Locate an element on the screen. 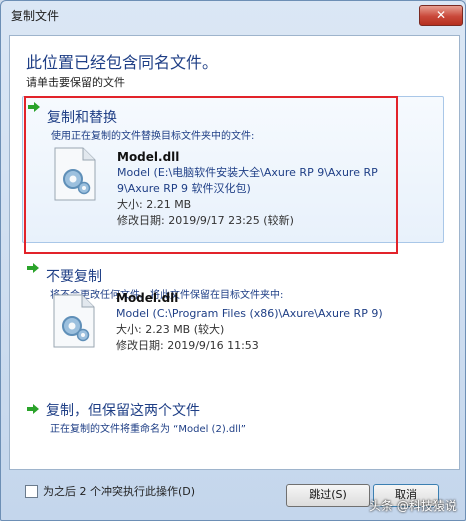  instruction-text: 请单击要保留的文件 is located at coordinates (75, 82).